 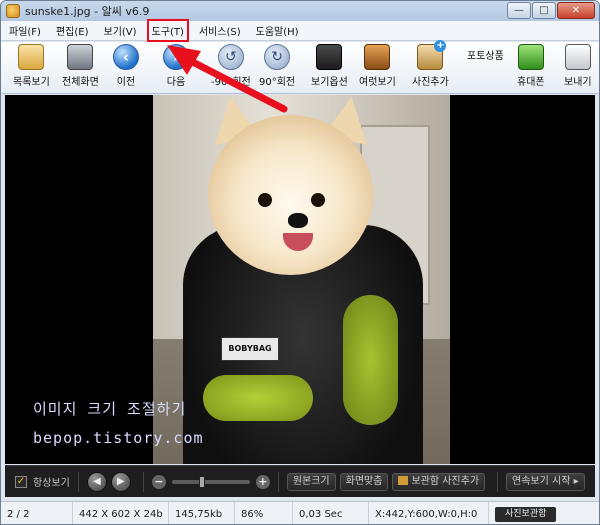 What do you see at coordinates (158, 481) in the screenshot?
I see `zoom-out-button: −` at bounding box center [158, 481].